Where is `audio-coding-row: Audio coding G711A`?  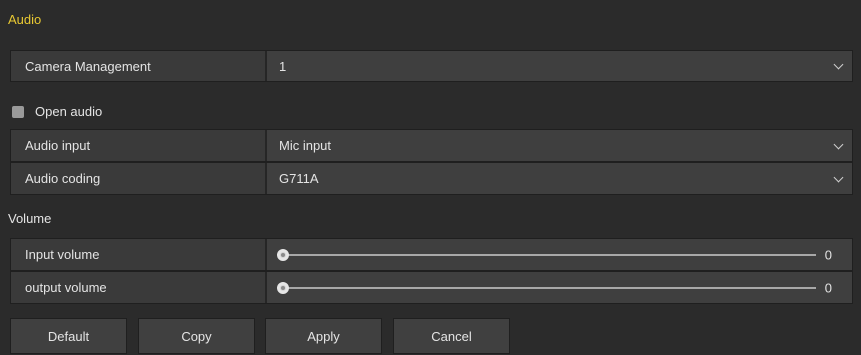 audio-coding-row: Audio coding G711A is located at coordinates (431, 178).